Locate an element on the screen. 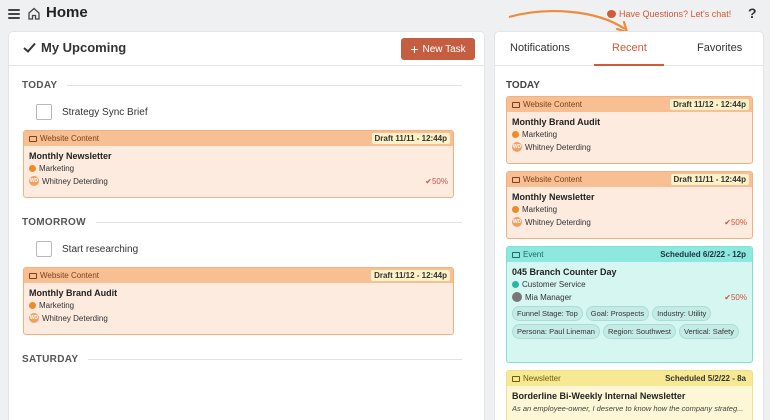 Image resolution: width=770 pixels, height=420 pixels. section-tomorrow-label: TOMORROW is located at coordinates (54, 222).